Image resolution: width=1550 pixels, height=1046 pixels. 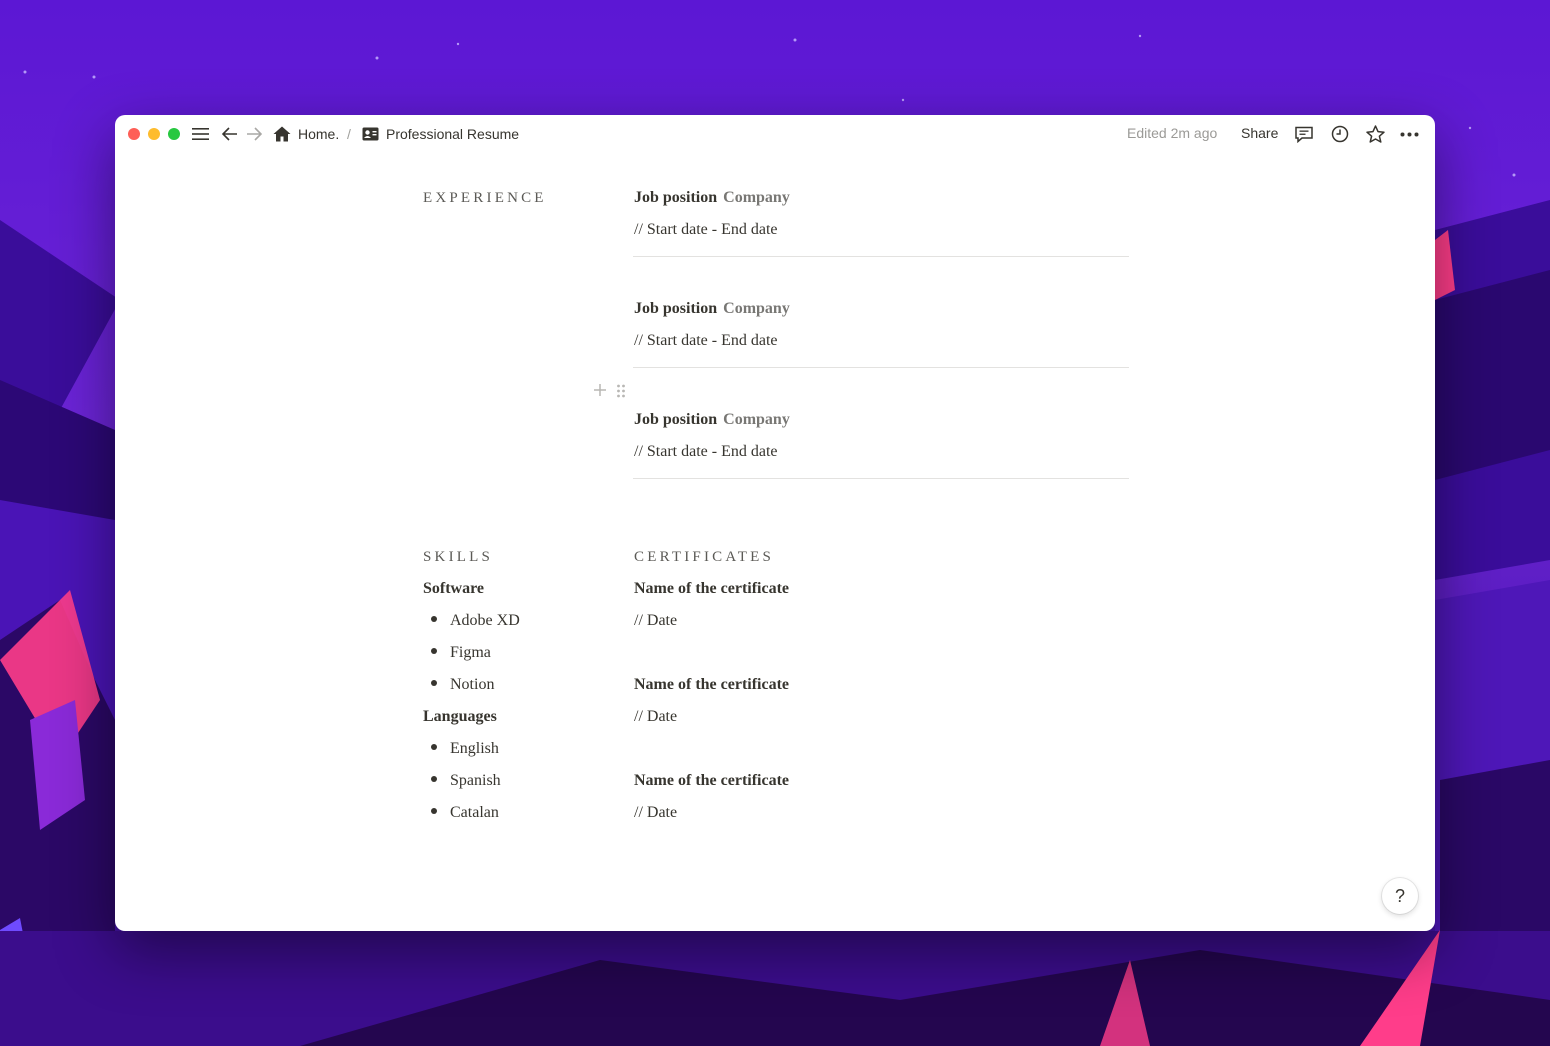 What do you see at coordinates (600, 392) in the screenshot?
I see `add-block-icon` at bounding box center [600, 392].